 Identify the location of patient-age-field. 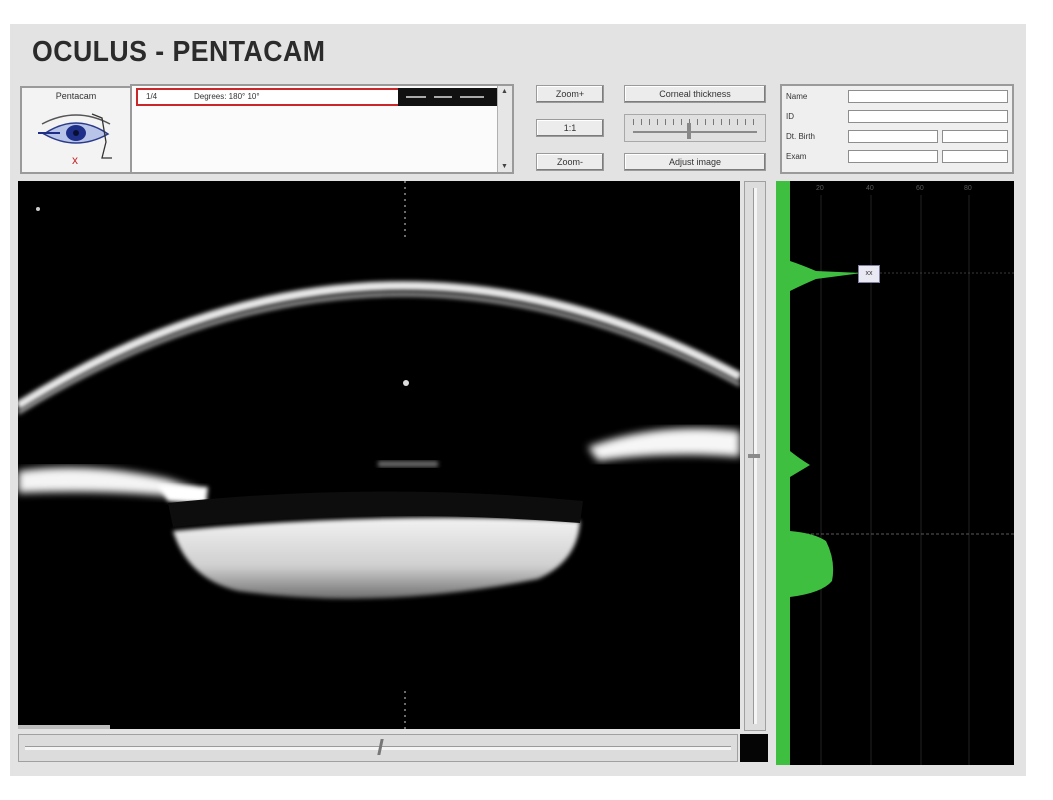
(975, 136).